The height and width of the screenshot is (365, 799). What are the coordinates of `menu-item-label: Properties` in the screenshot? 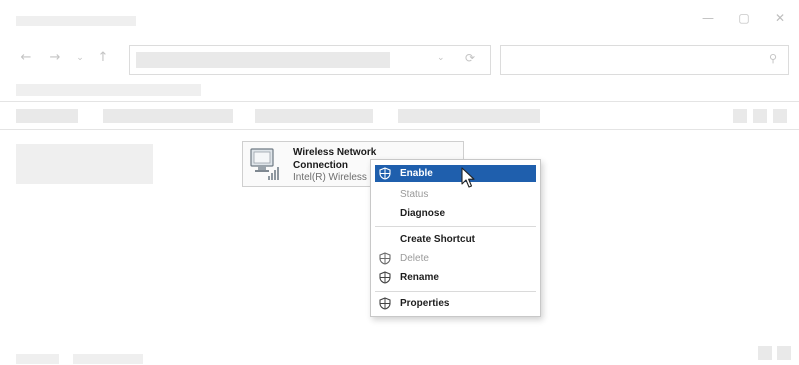 It's located at (425, 303).